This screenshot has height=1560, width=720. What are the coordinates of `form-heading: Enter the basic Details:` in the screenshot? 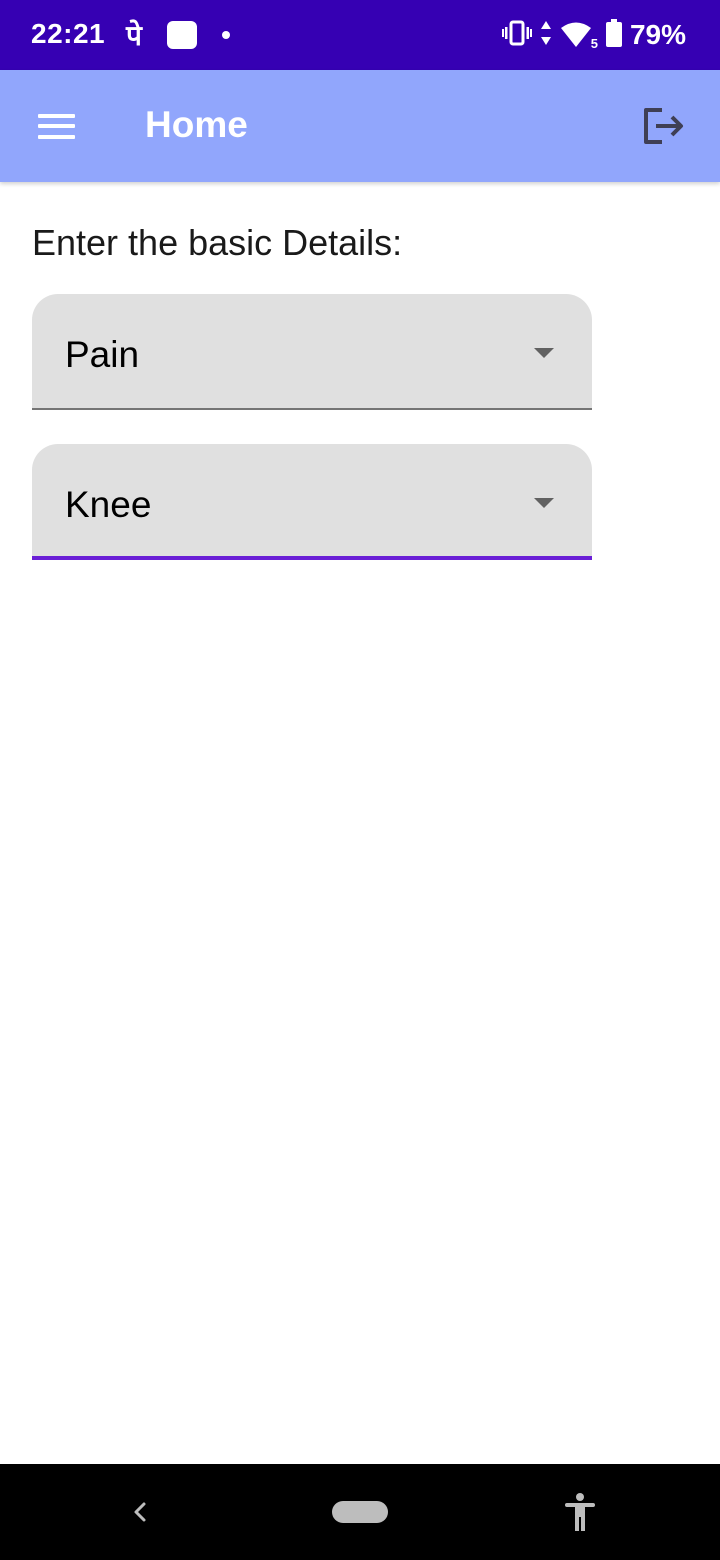 It's located at (217, 242).